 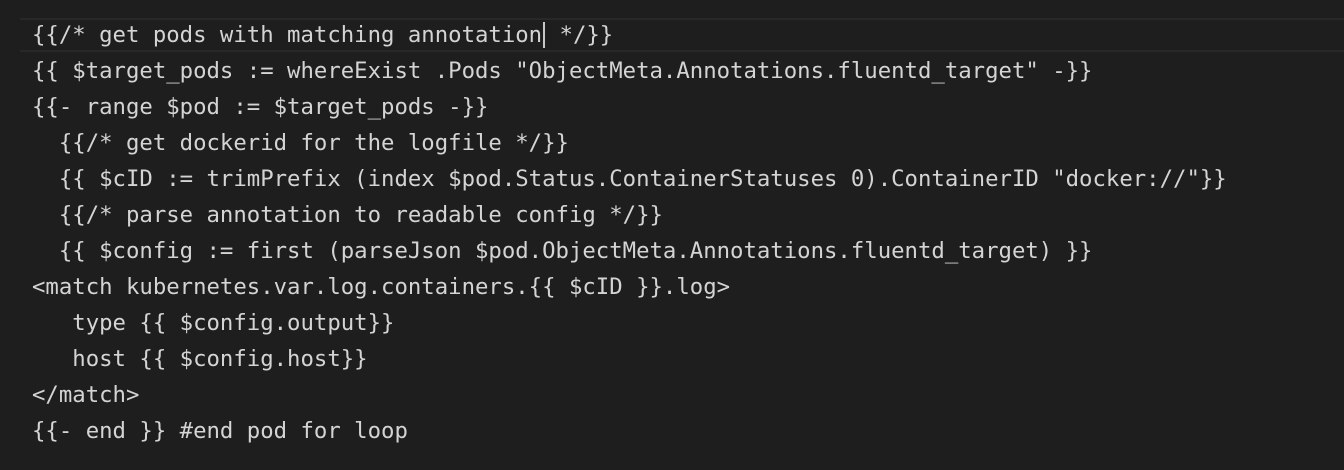 I want to click on code-line-9: type {{ $config.output}}, so click(x=629, y=323).